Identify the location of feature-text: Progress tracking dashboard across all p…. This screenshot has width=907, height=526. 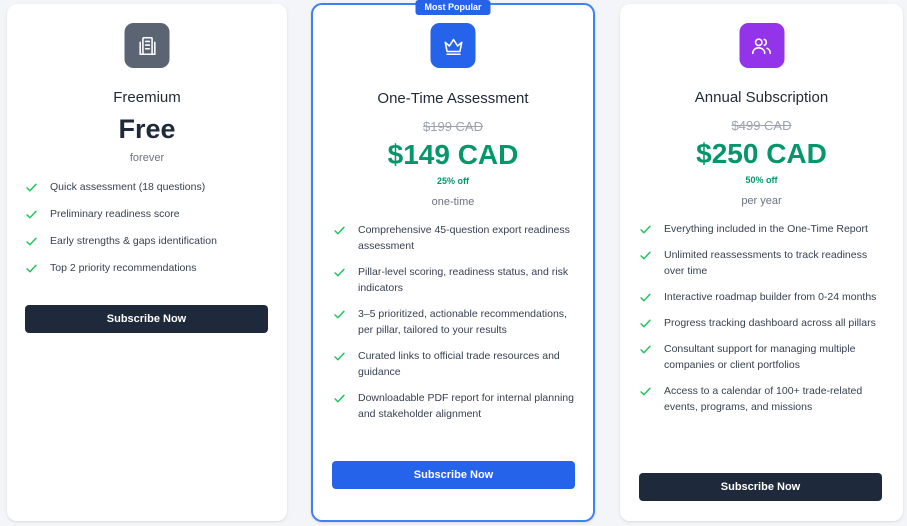
(770, 323).